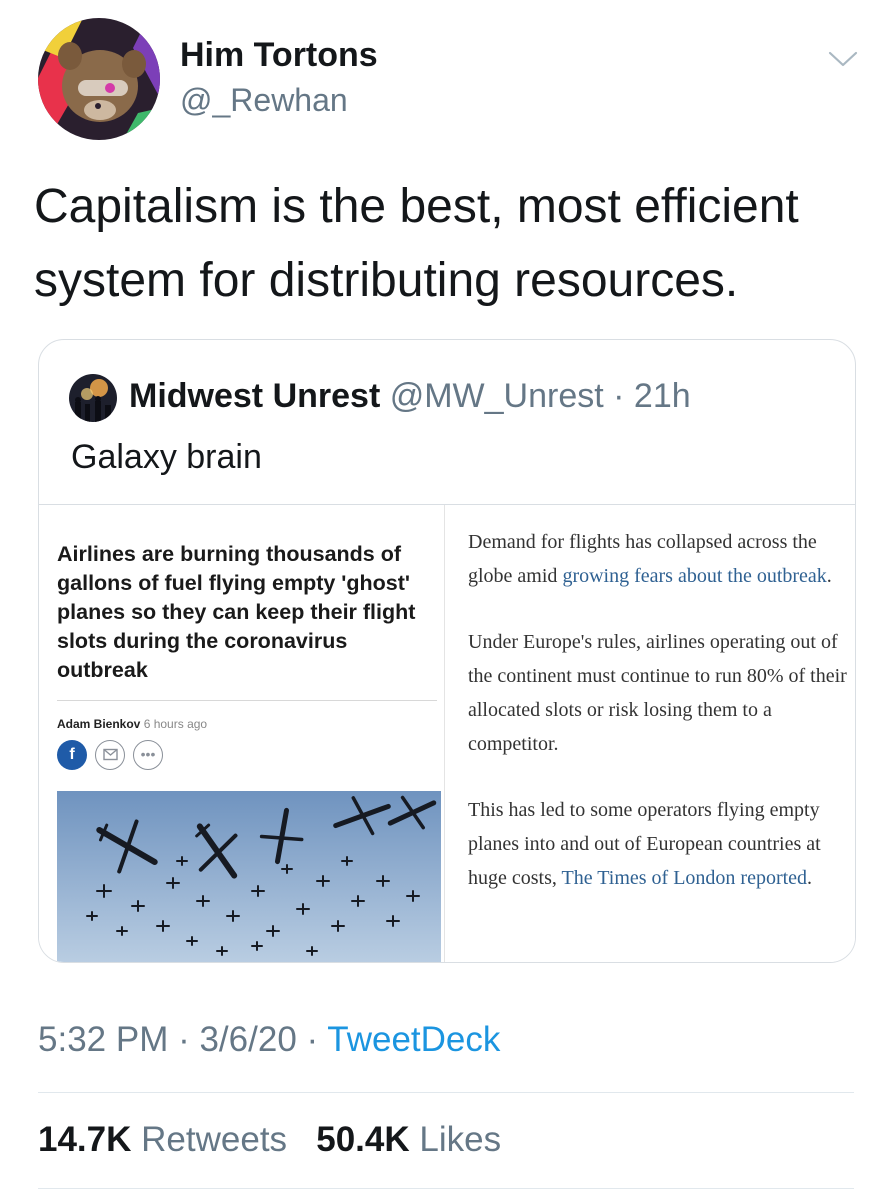 The width and height of the screenshot is (893, 1200). I want to click on article-link: growing fears about the outbreak, so click(694, 576).